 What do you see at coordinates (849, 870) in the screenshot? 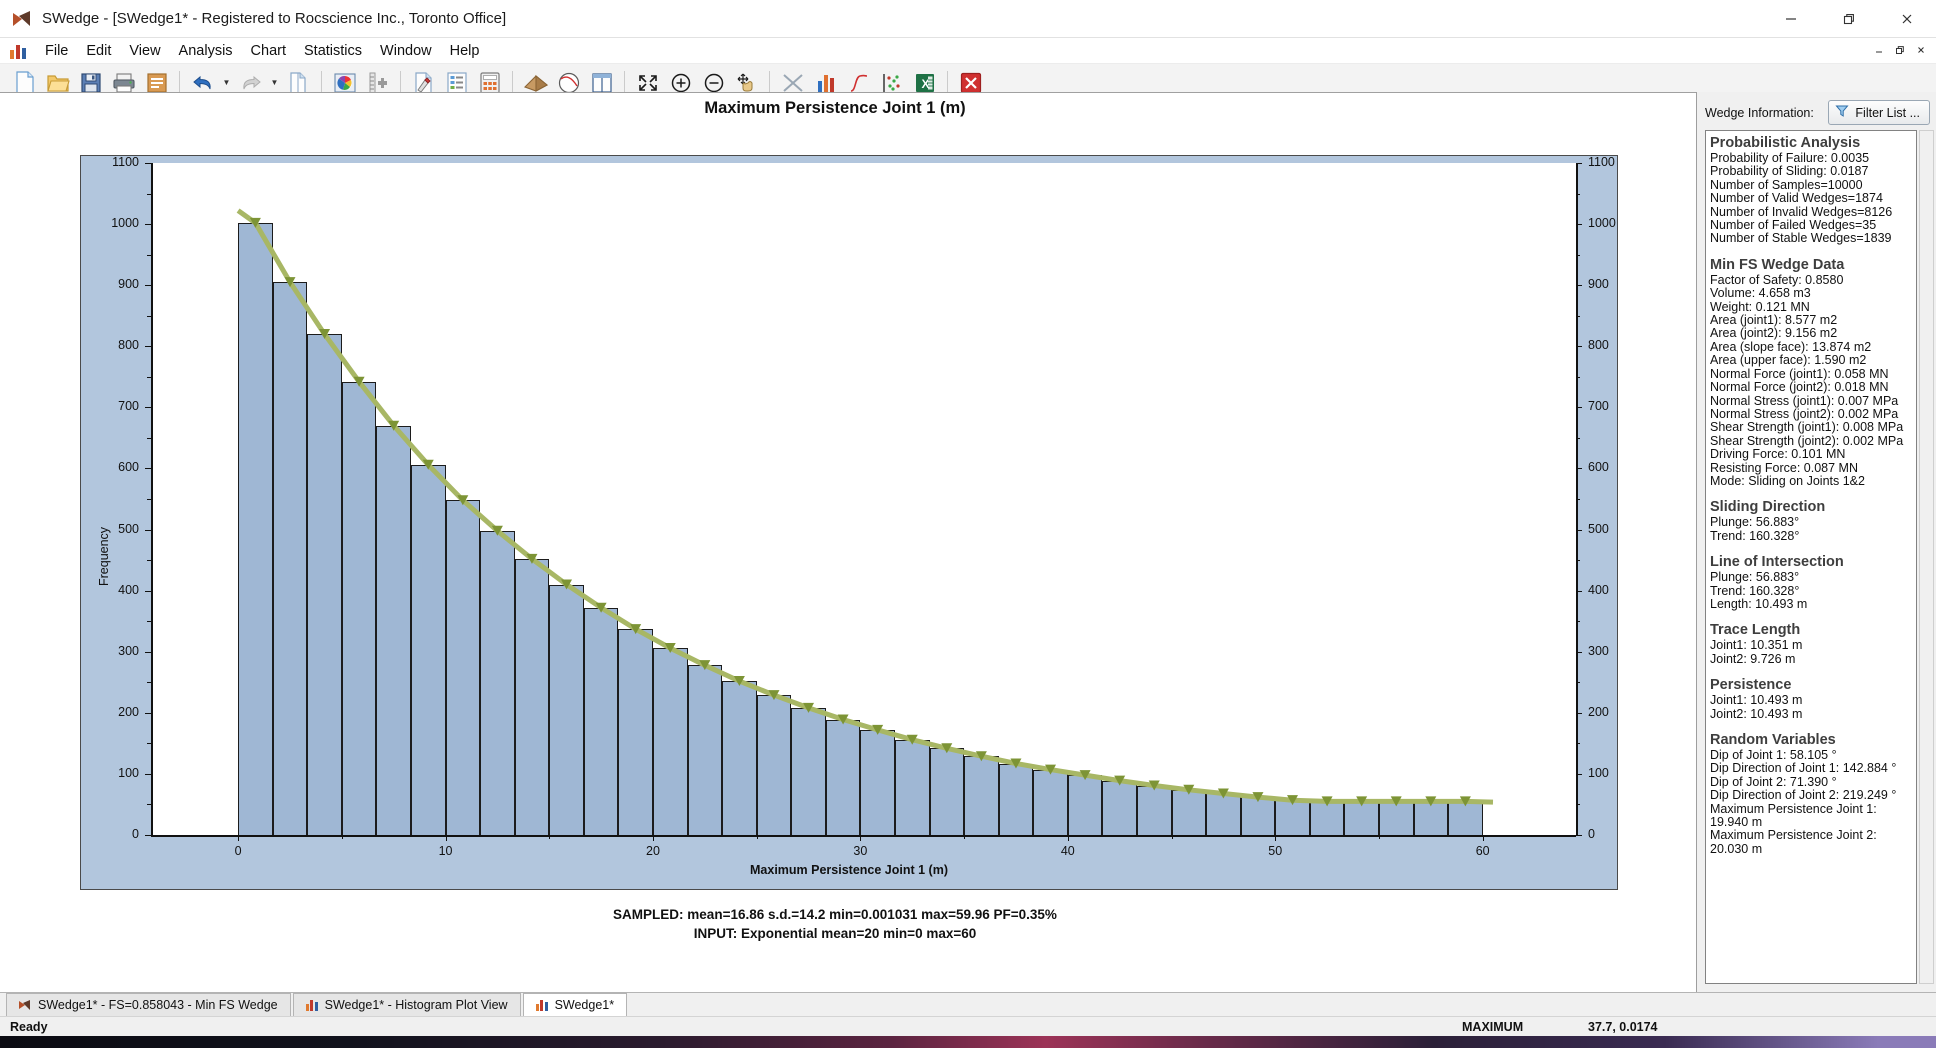
I see `x-axis-label: Maximum Persistence Joint 1 (m)` at bounding box center [849, 870].